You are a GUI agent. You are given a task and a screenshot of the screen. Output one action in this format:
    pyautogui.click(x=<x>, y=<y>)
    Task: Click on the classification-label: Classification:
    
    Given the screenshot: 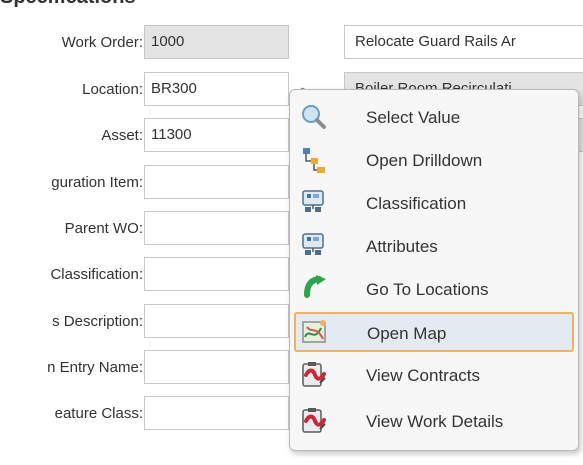 What is the action you would take?
    pyautogui.click(x=96, y=274)
    